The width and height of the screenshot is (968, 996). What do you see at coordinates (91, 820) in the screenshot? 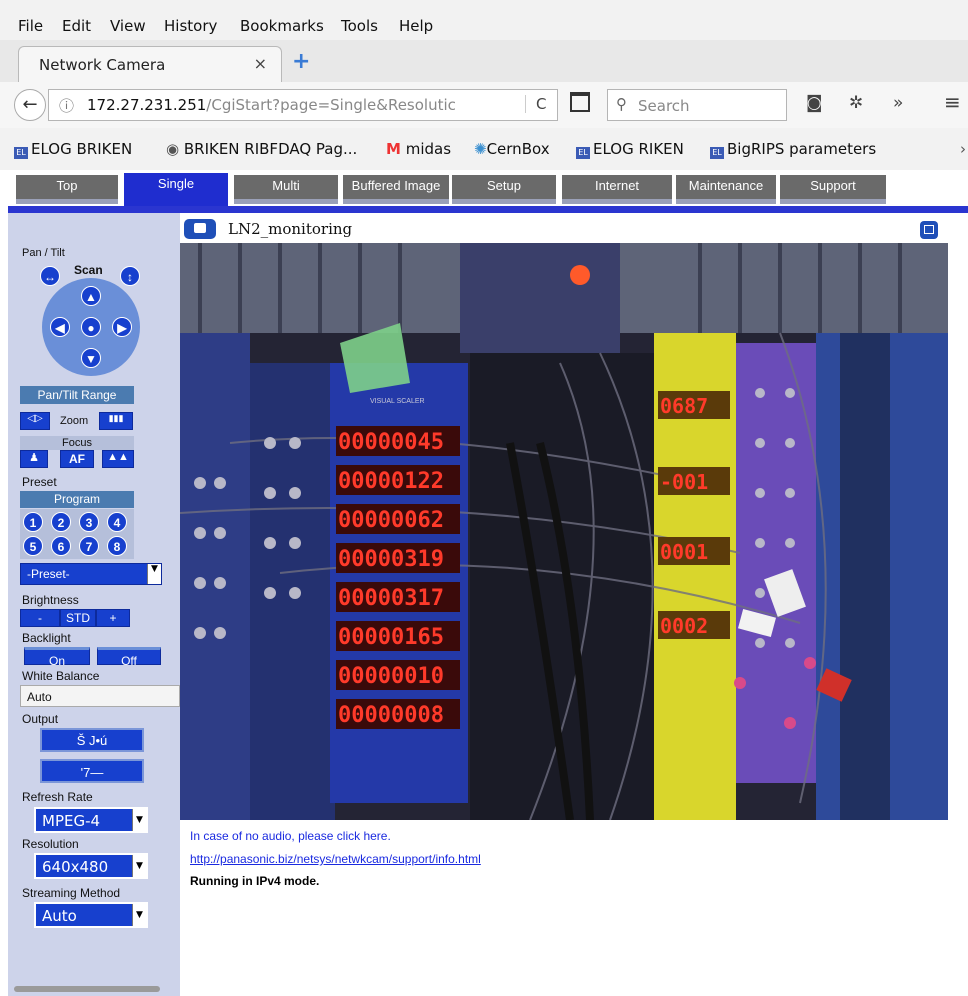
I see `refresh-rate-select: MPEG-4 ▼` at bounding box center [91, 820].